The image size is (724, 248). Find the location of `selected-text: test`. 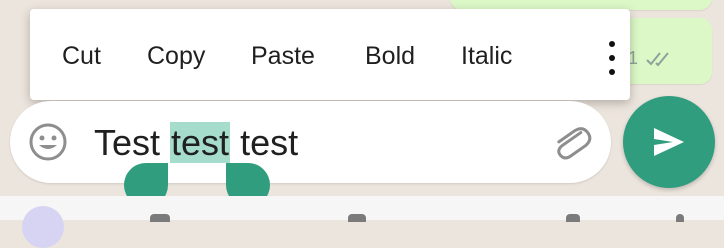

selected-text: test is located at coordinates (200, 142).